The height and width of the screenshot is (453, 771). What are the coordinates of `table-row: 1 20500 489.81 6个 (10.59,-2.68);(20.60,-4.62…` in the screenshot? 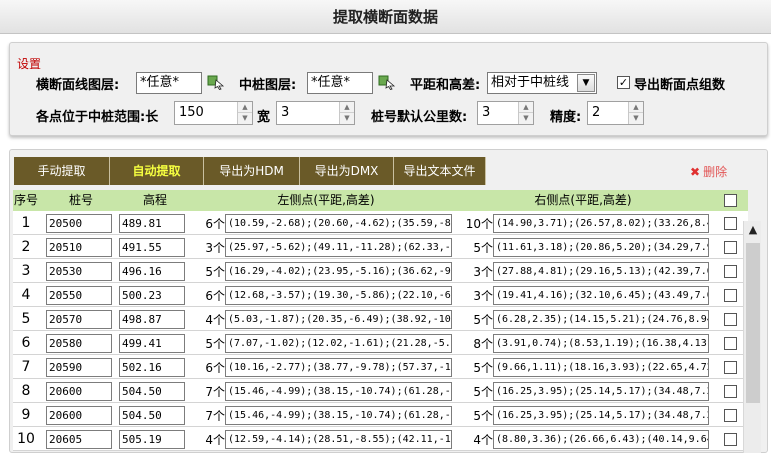 It's located at (380, 223).